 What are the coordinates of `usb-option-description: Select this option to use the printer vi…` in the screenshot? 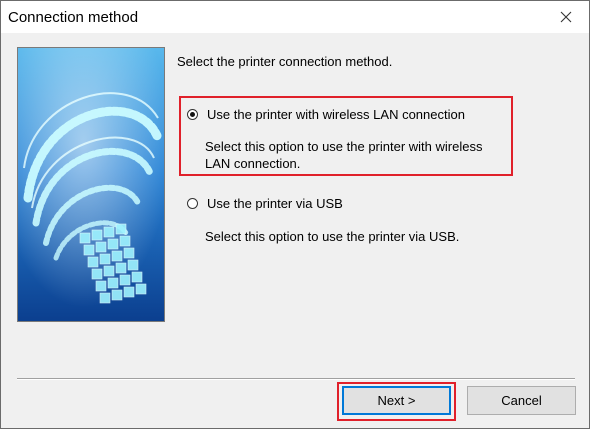 It's located at (332, 236).